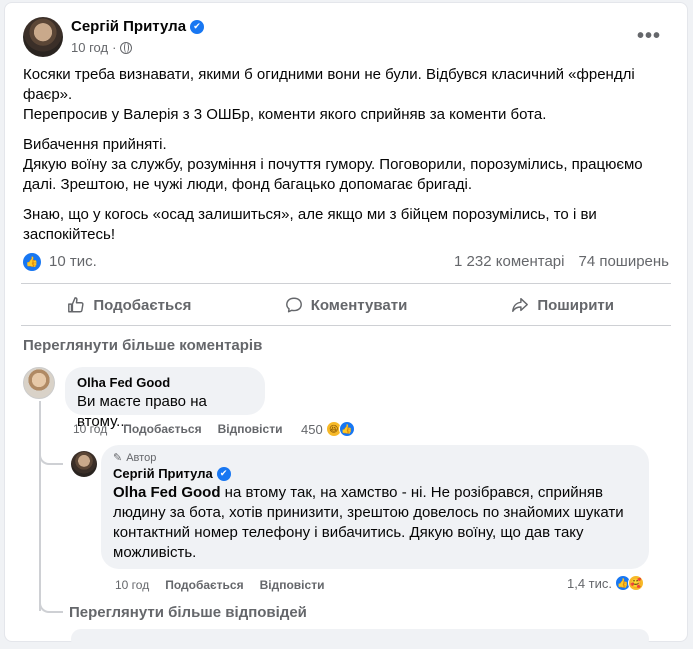 The width and height of the screenshot is (693, 649). What do you see at coordinates (188, 612) in the screenshot?
I see `view-more-replies-link: Переглянути більше відповідей` at bounding box center [188, 612].